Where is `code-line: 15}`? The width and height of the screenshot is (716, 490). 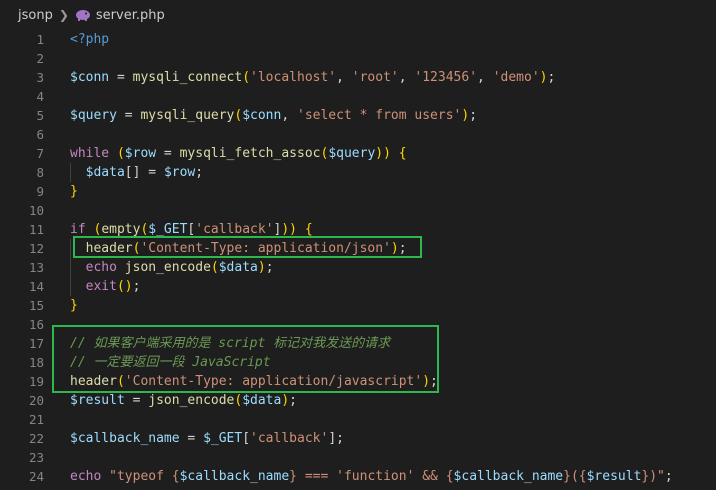
code-line: 15} is located at coordinates (358, 305).